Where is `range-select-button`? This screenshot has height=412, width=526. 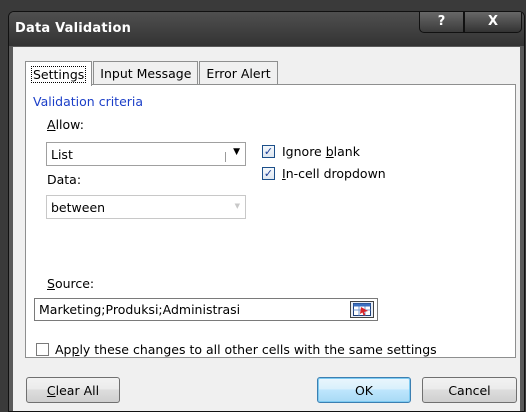 range-select-button is located at coordinates (362, 309).